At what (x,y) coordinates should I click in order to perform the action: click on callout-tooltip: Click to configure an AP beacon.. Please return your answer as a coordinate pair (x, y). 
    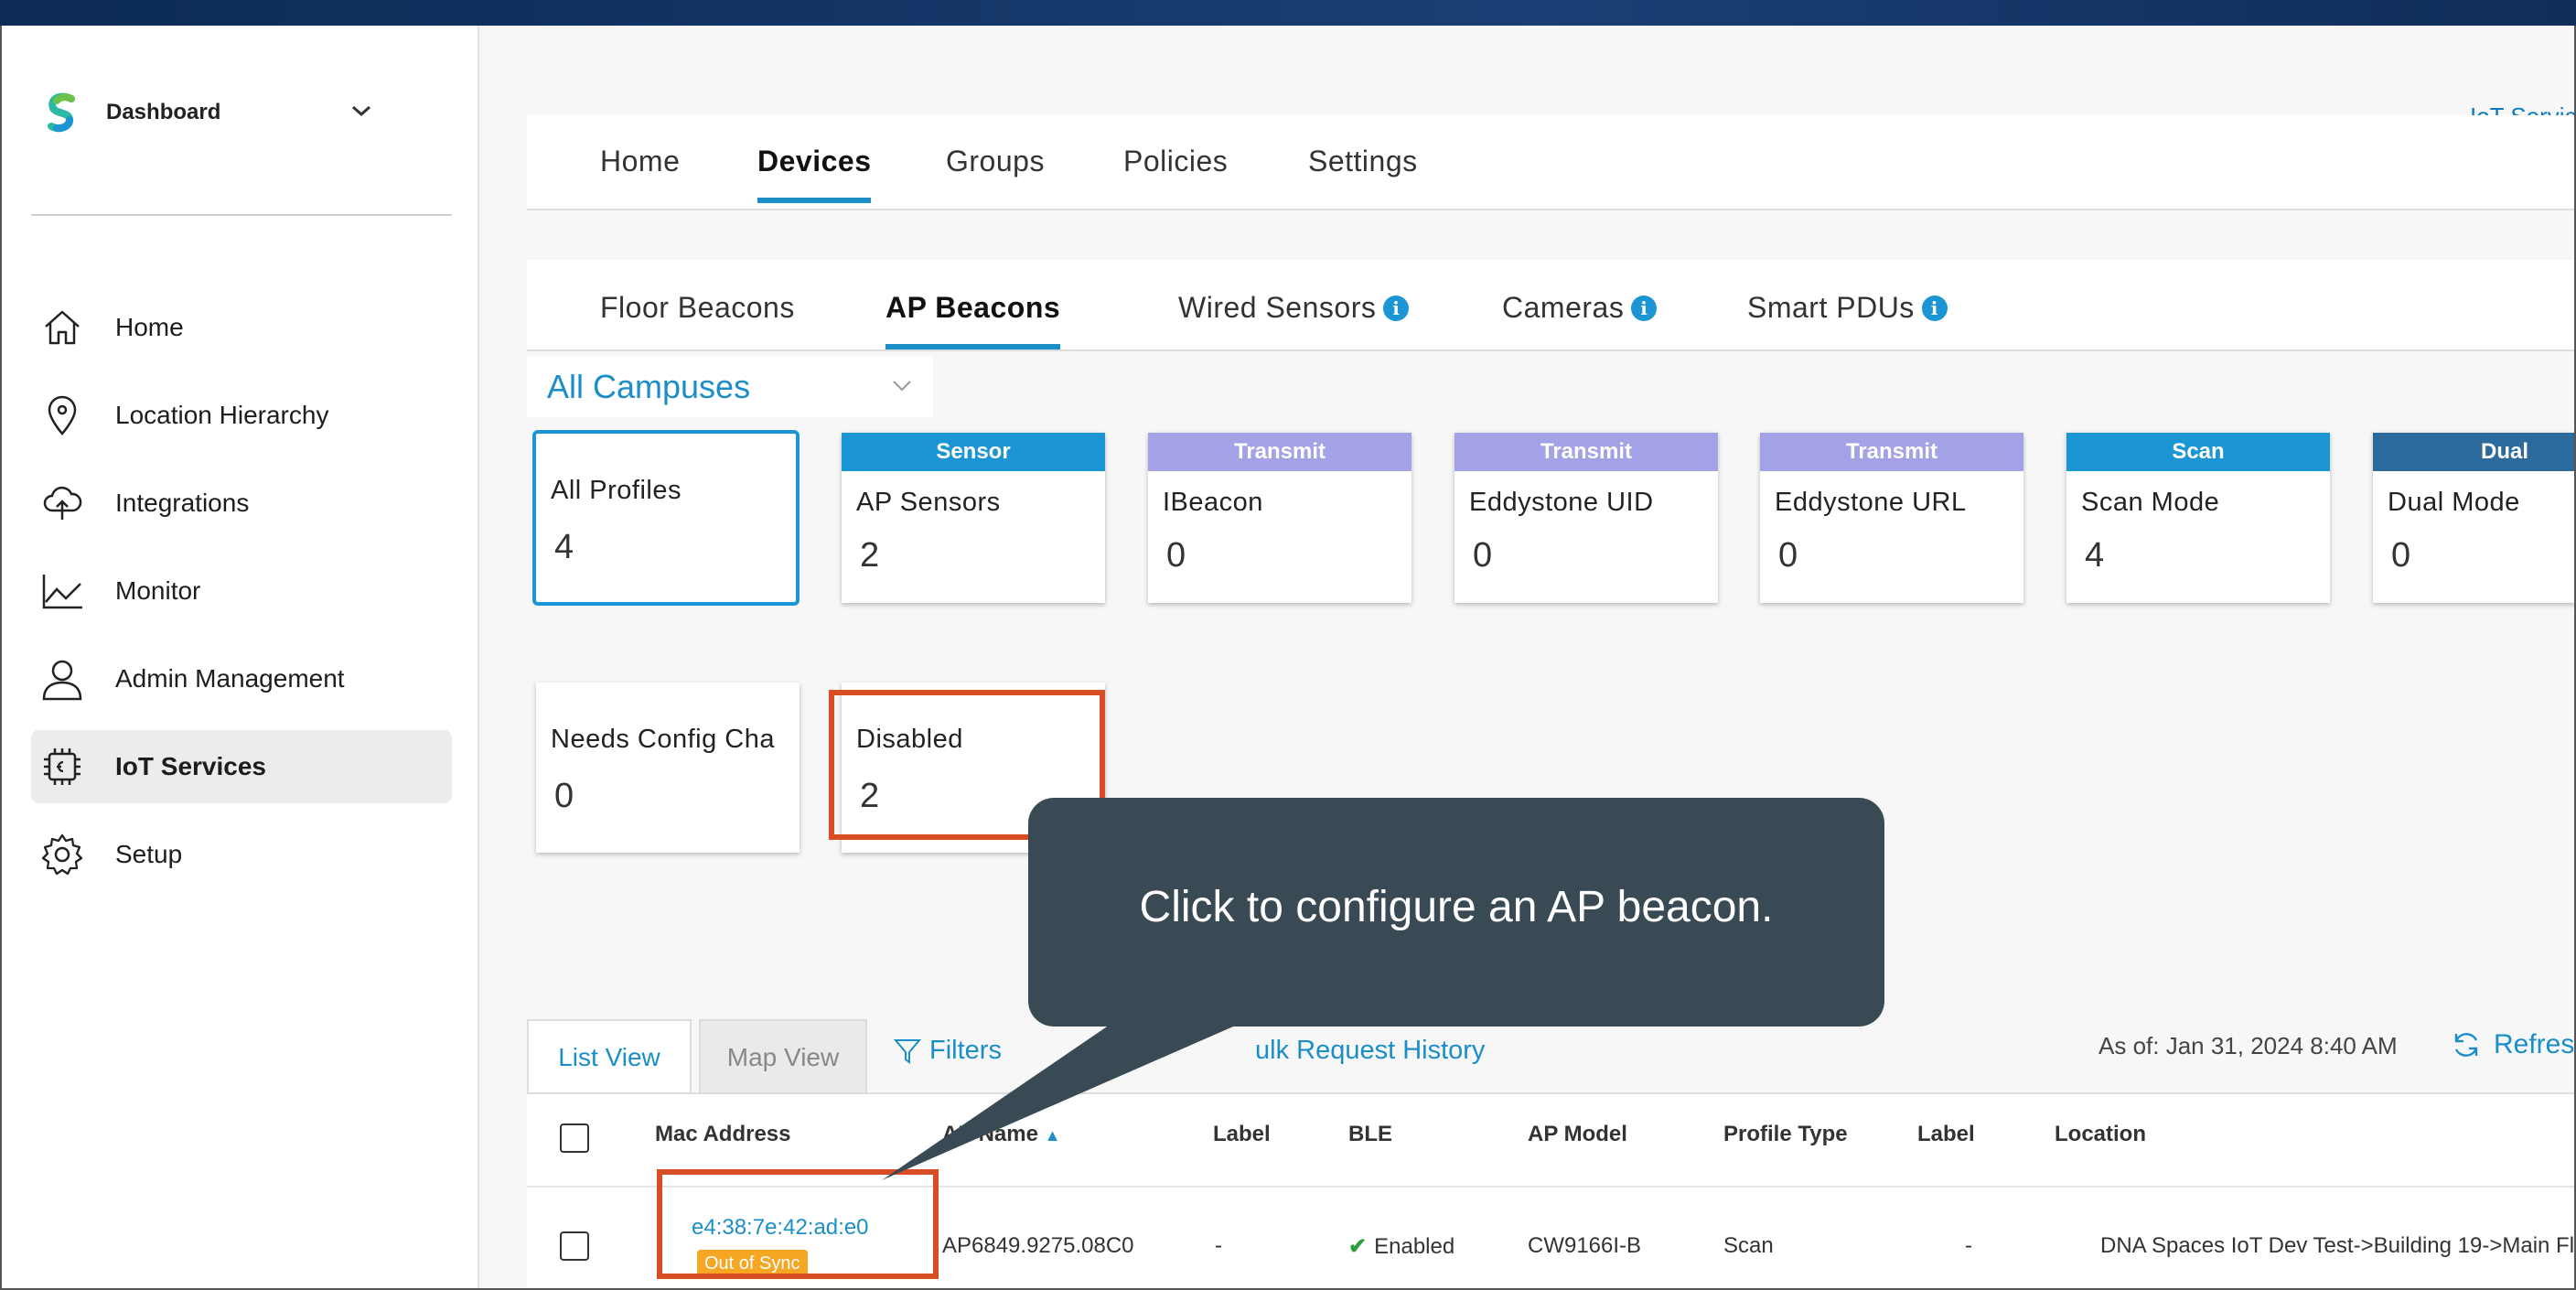
    Looking at the image, I should click on (1456, 912).